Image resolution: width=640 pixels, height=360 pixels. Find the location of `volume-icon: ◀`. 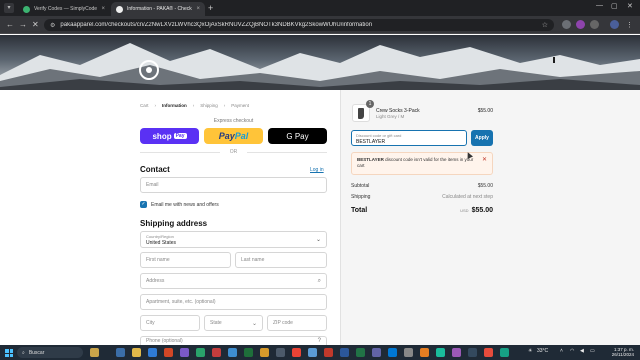

volume-icon: ◀ is located at coordinates (582, 351).